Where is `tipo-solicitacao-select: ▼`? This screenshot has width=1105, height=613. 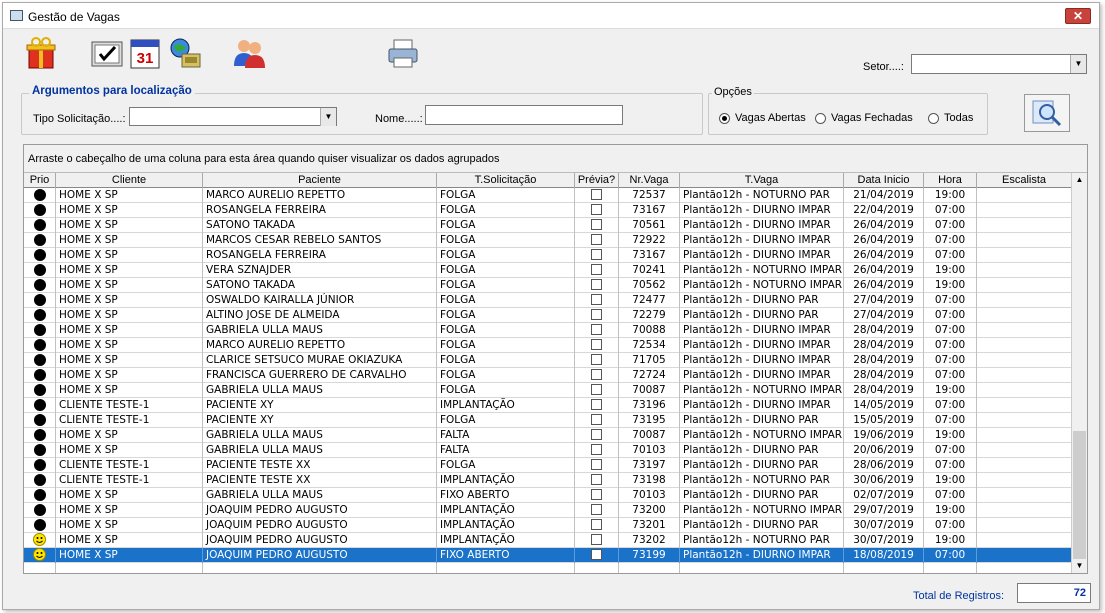
tipo-solicitacao-select: ▼ is located at coordinates (233, 116).